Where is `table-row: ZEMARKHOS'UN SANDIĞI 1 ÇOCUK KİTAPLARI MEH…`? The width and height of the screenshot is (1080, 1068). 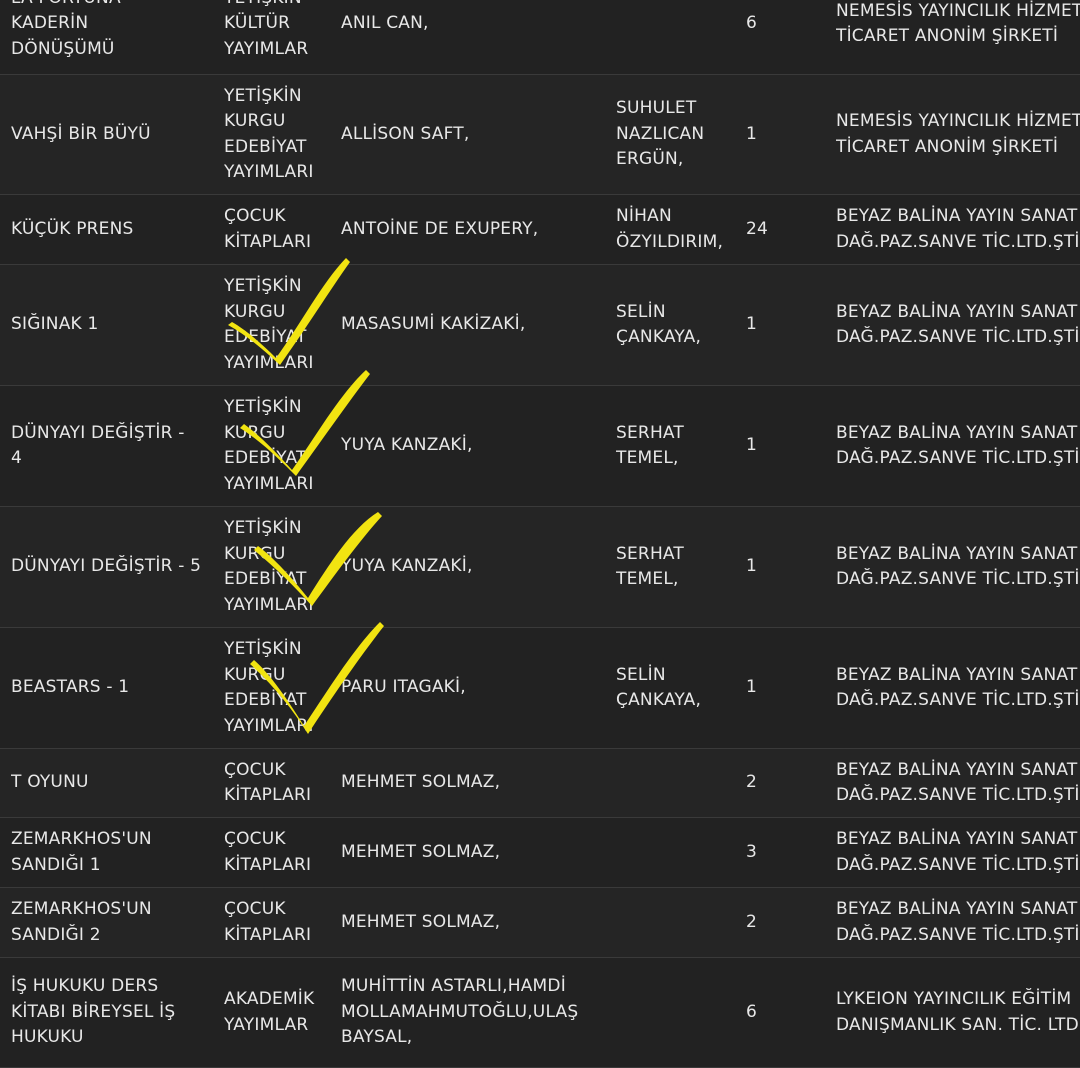
table-row: ZEMARKHOS'UN SANDIĞI 1 ÇOCUK KİTAPLARI MEH… is located at coordinates (540, 853).